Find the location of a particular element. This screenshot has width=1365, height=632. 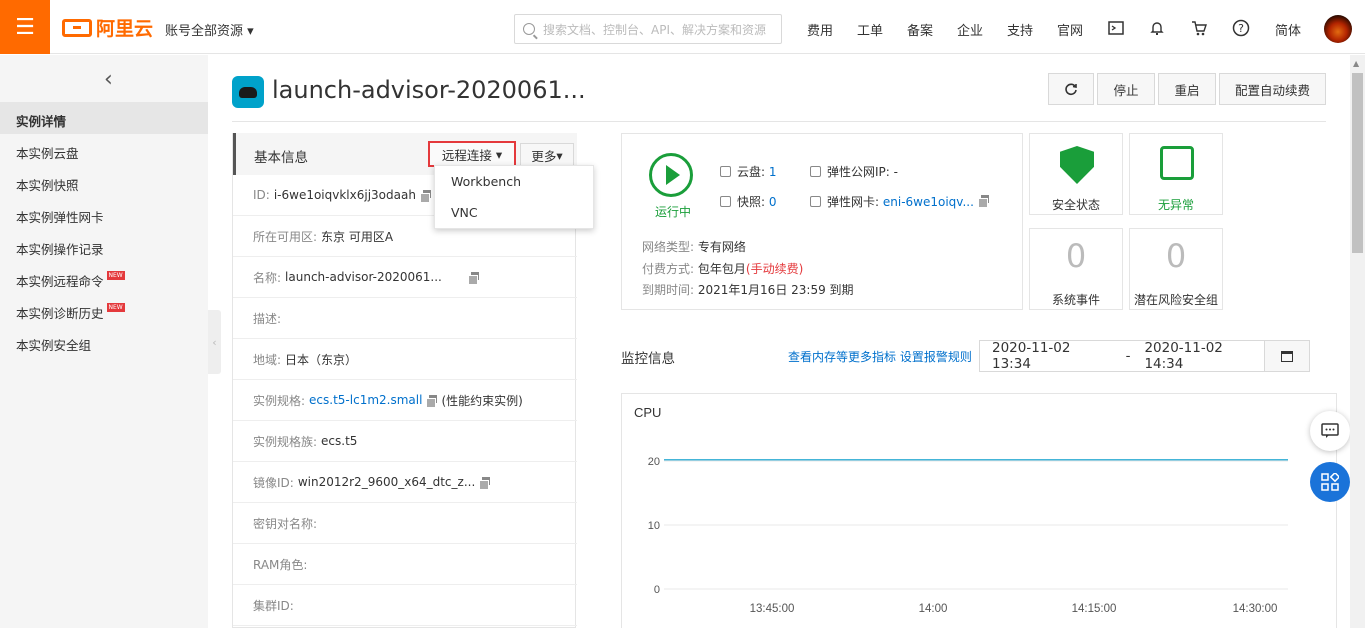

monitor-more-metrics-link: 查看内存等更多指标 设置报警规则 is located at coordinates (880, 356).